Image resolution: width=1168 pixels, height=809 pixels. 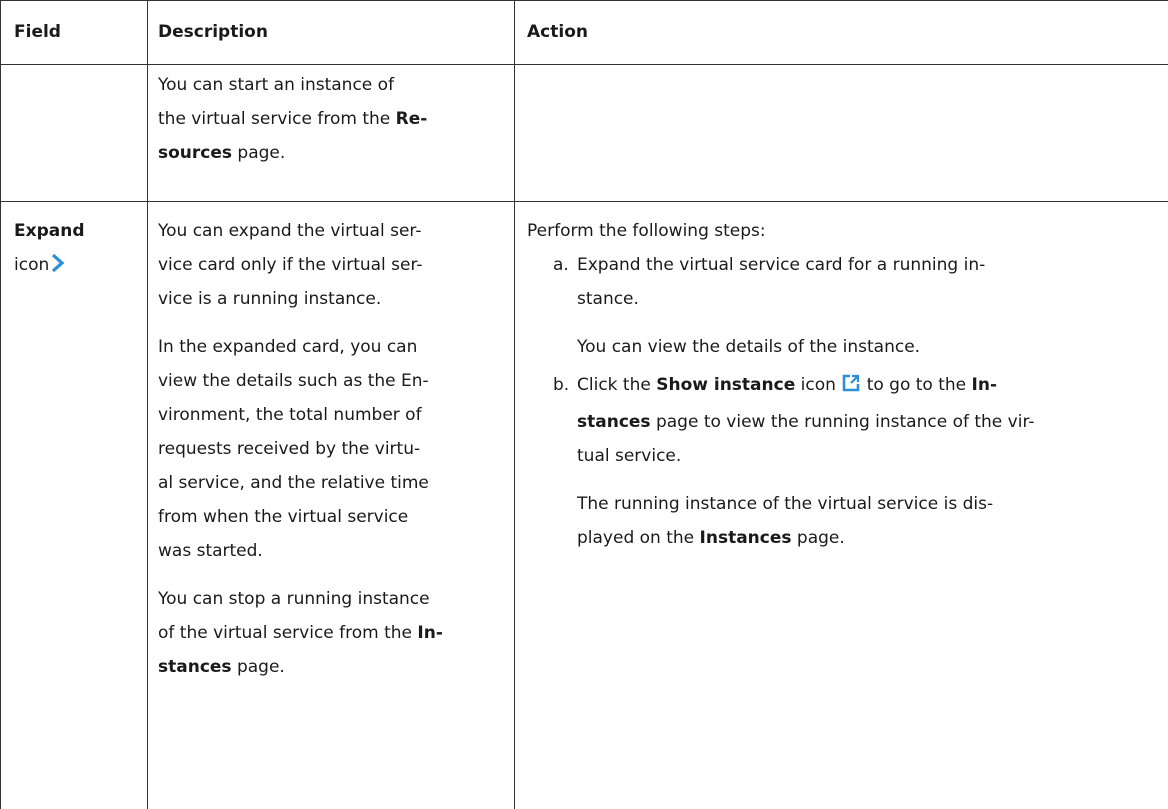 What do you see at coordinates (222, 153) in the screenshot?
I see `row1-desc-line3: sources page.` at bounding box center [222, 153].